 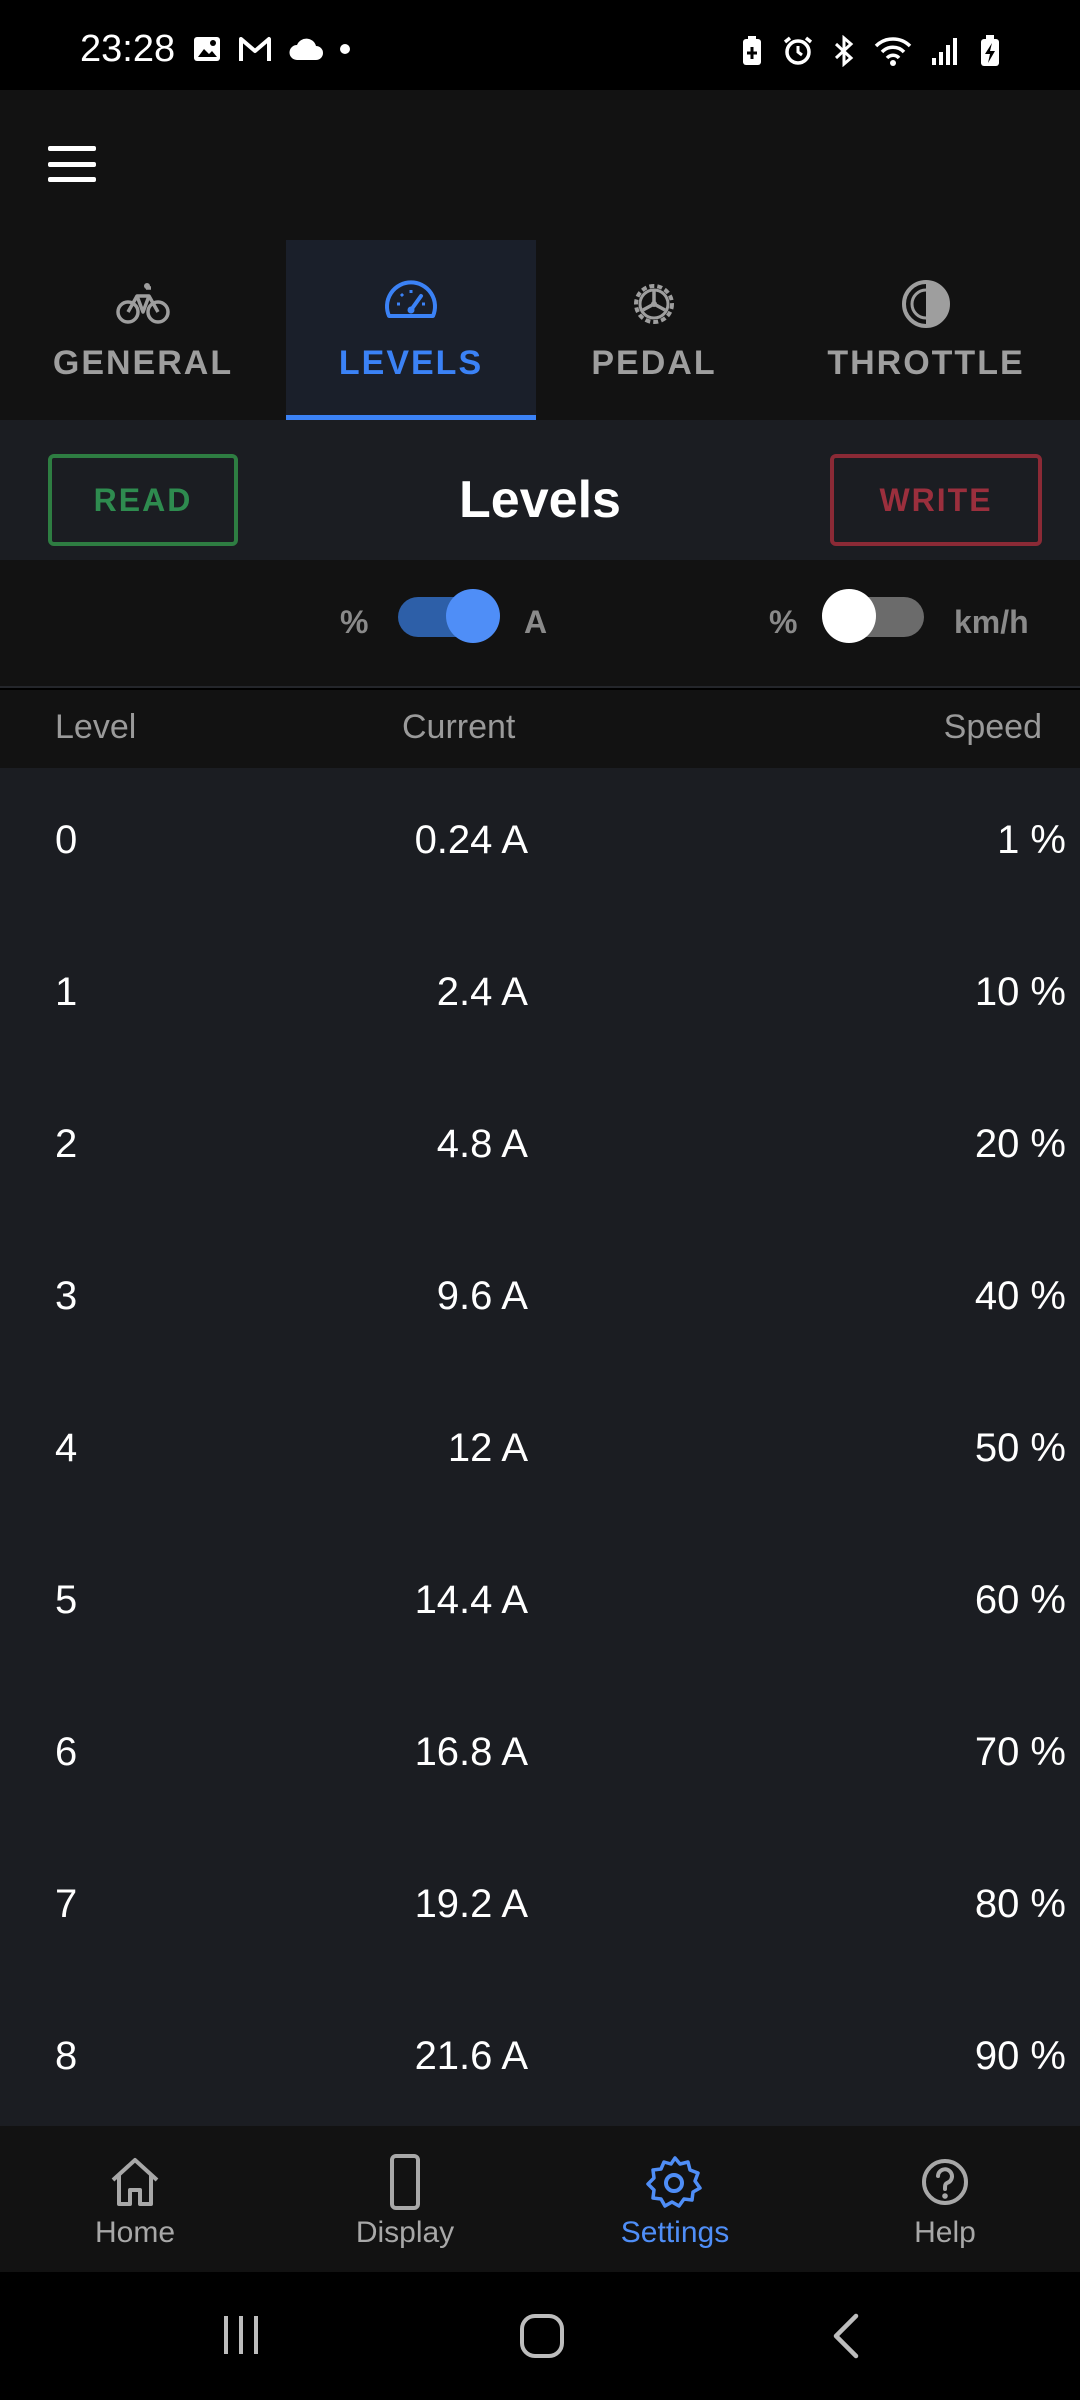 I want to click on settings-gear-icon, so click(x=674, y=2182).